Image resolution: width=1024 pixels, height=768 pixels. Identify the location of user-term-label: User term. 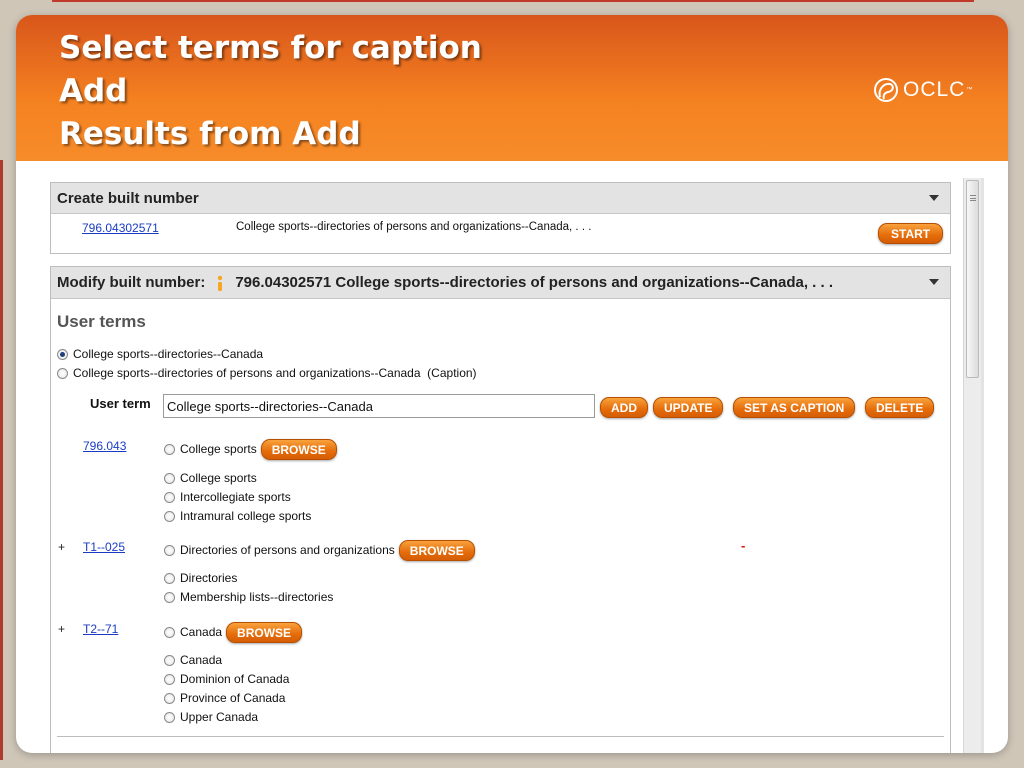
(120, 403).